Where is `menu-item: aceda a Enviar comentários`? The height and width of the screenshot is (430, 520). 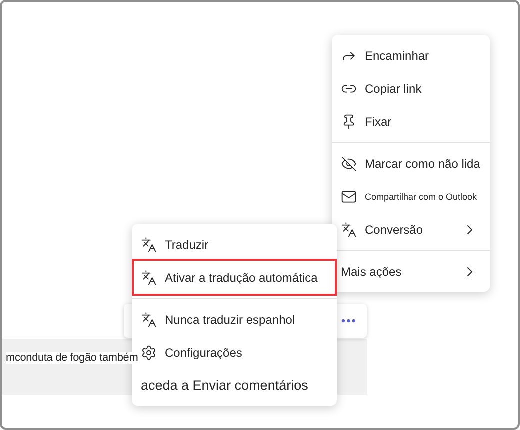 menu-item: aceda a Enviar comentários is located at coordinates (234, 385).